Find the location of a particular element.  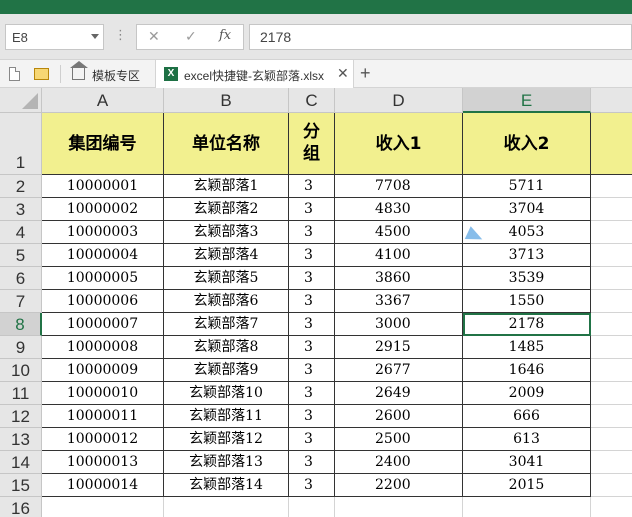

data-cell: 10000005 is located at coordinates (103, 278).